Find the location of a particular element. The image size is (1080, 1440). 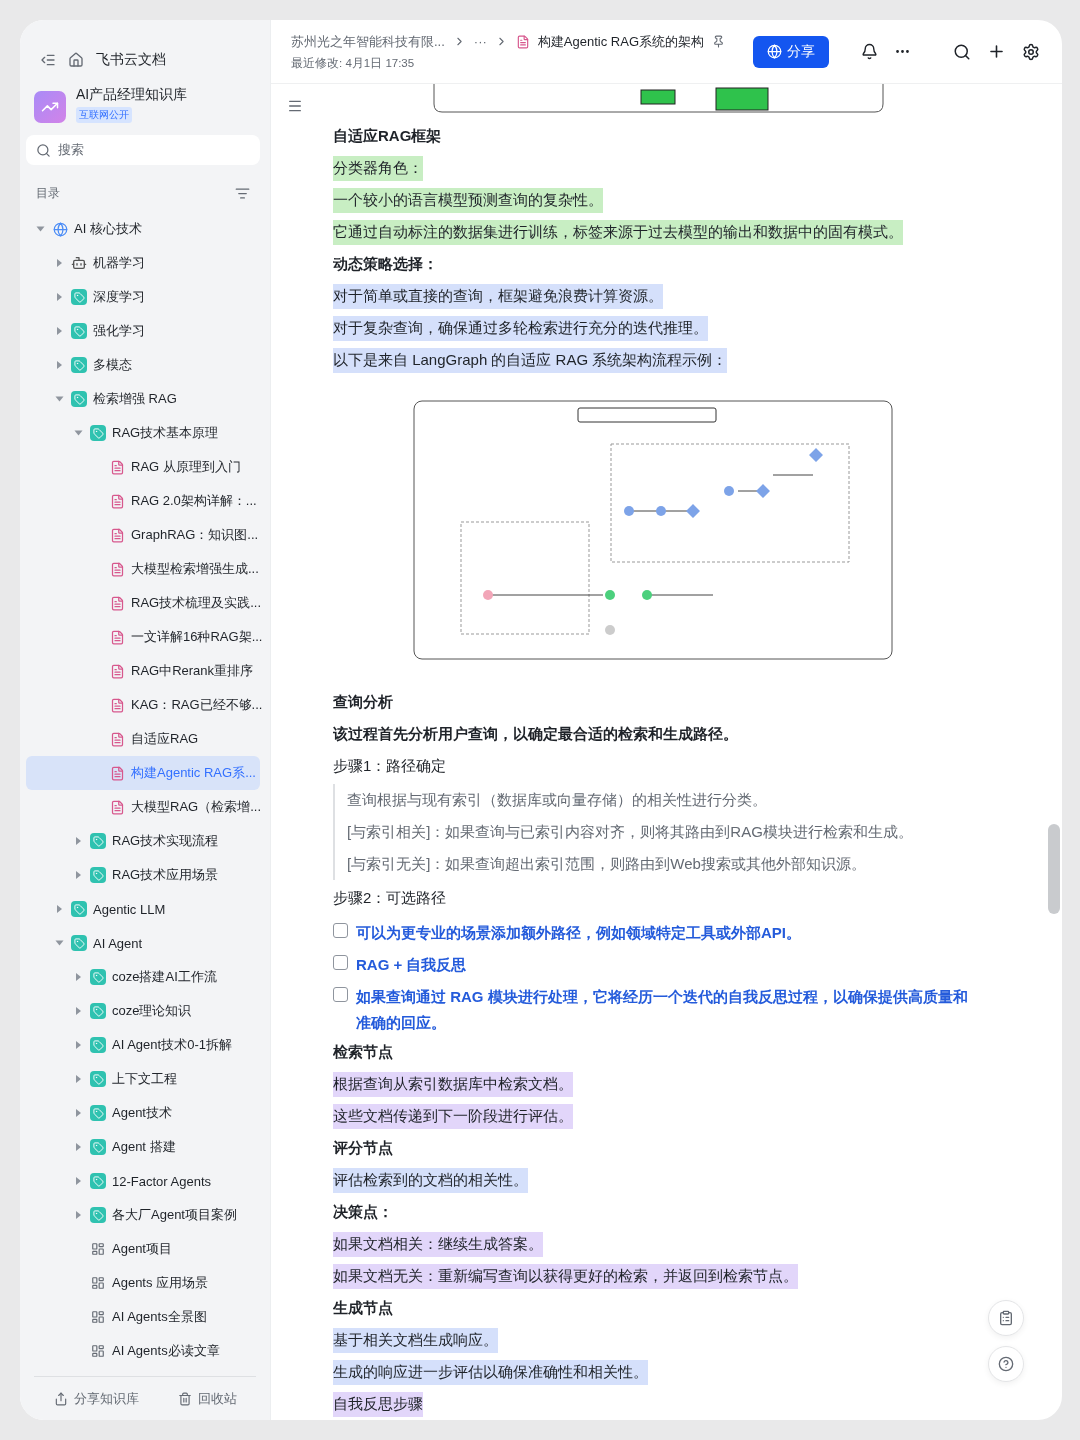

tree-item: RAG技术实现流程 is located at coordinates (143, 841).